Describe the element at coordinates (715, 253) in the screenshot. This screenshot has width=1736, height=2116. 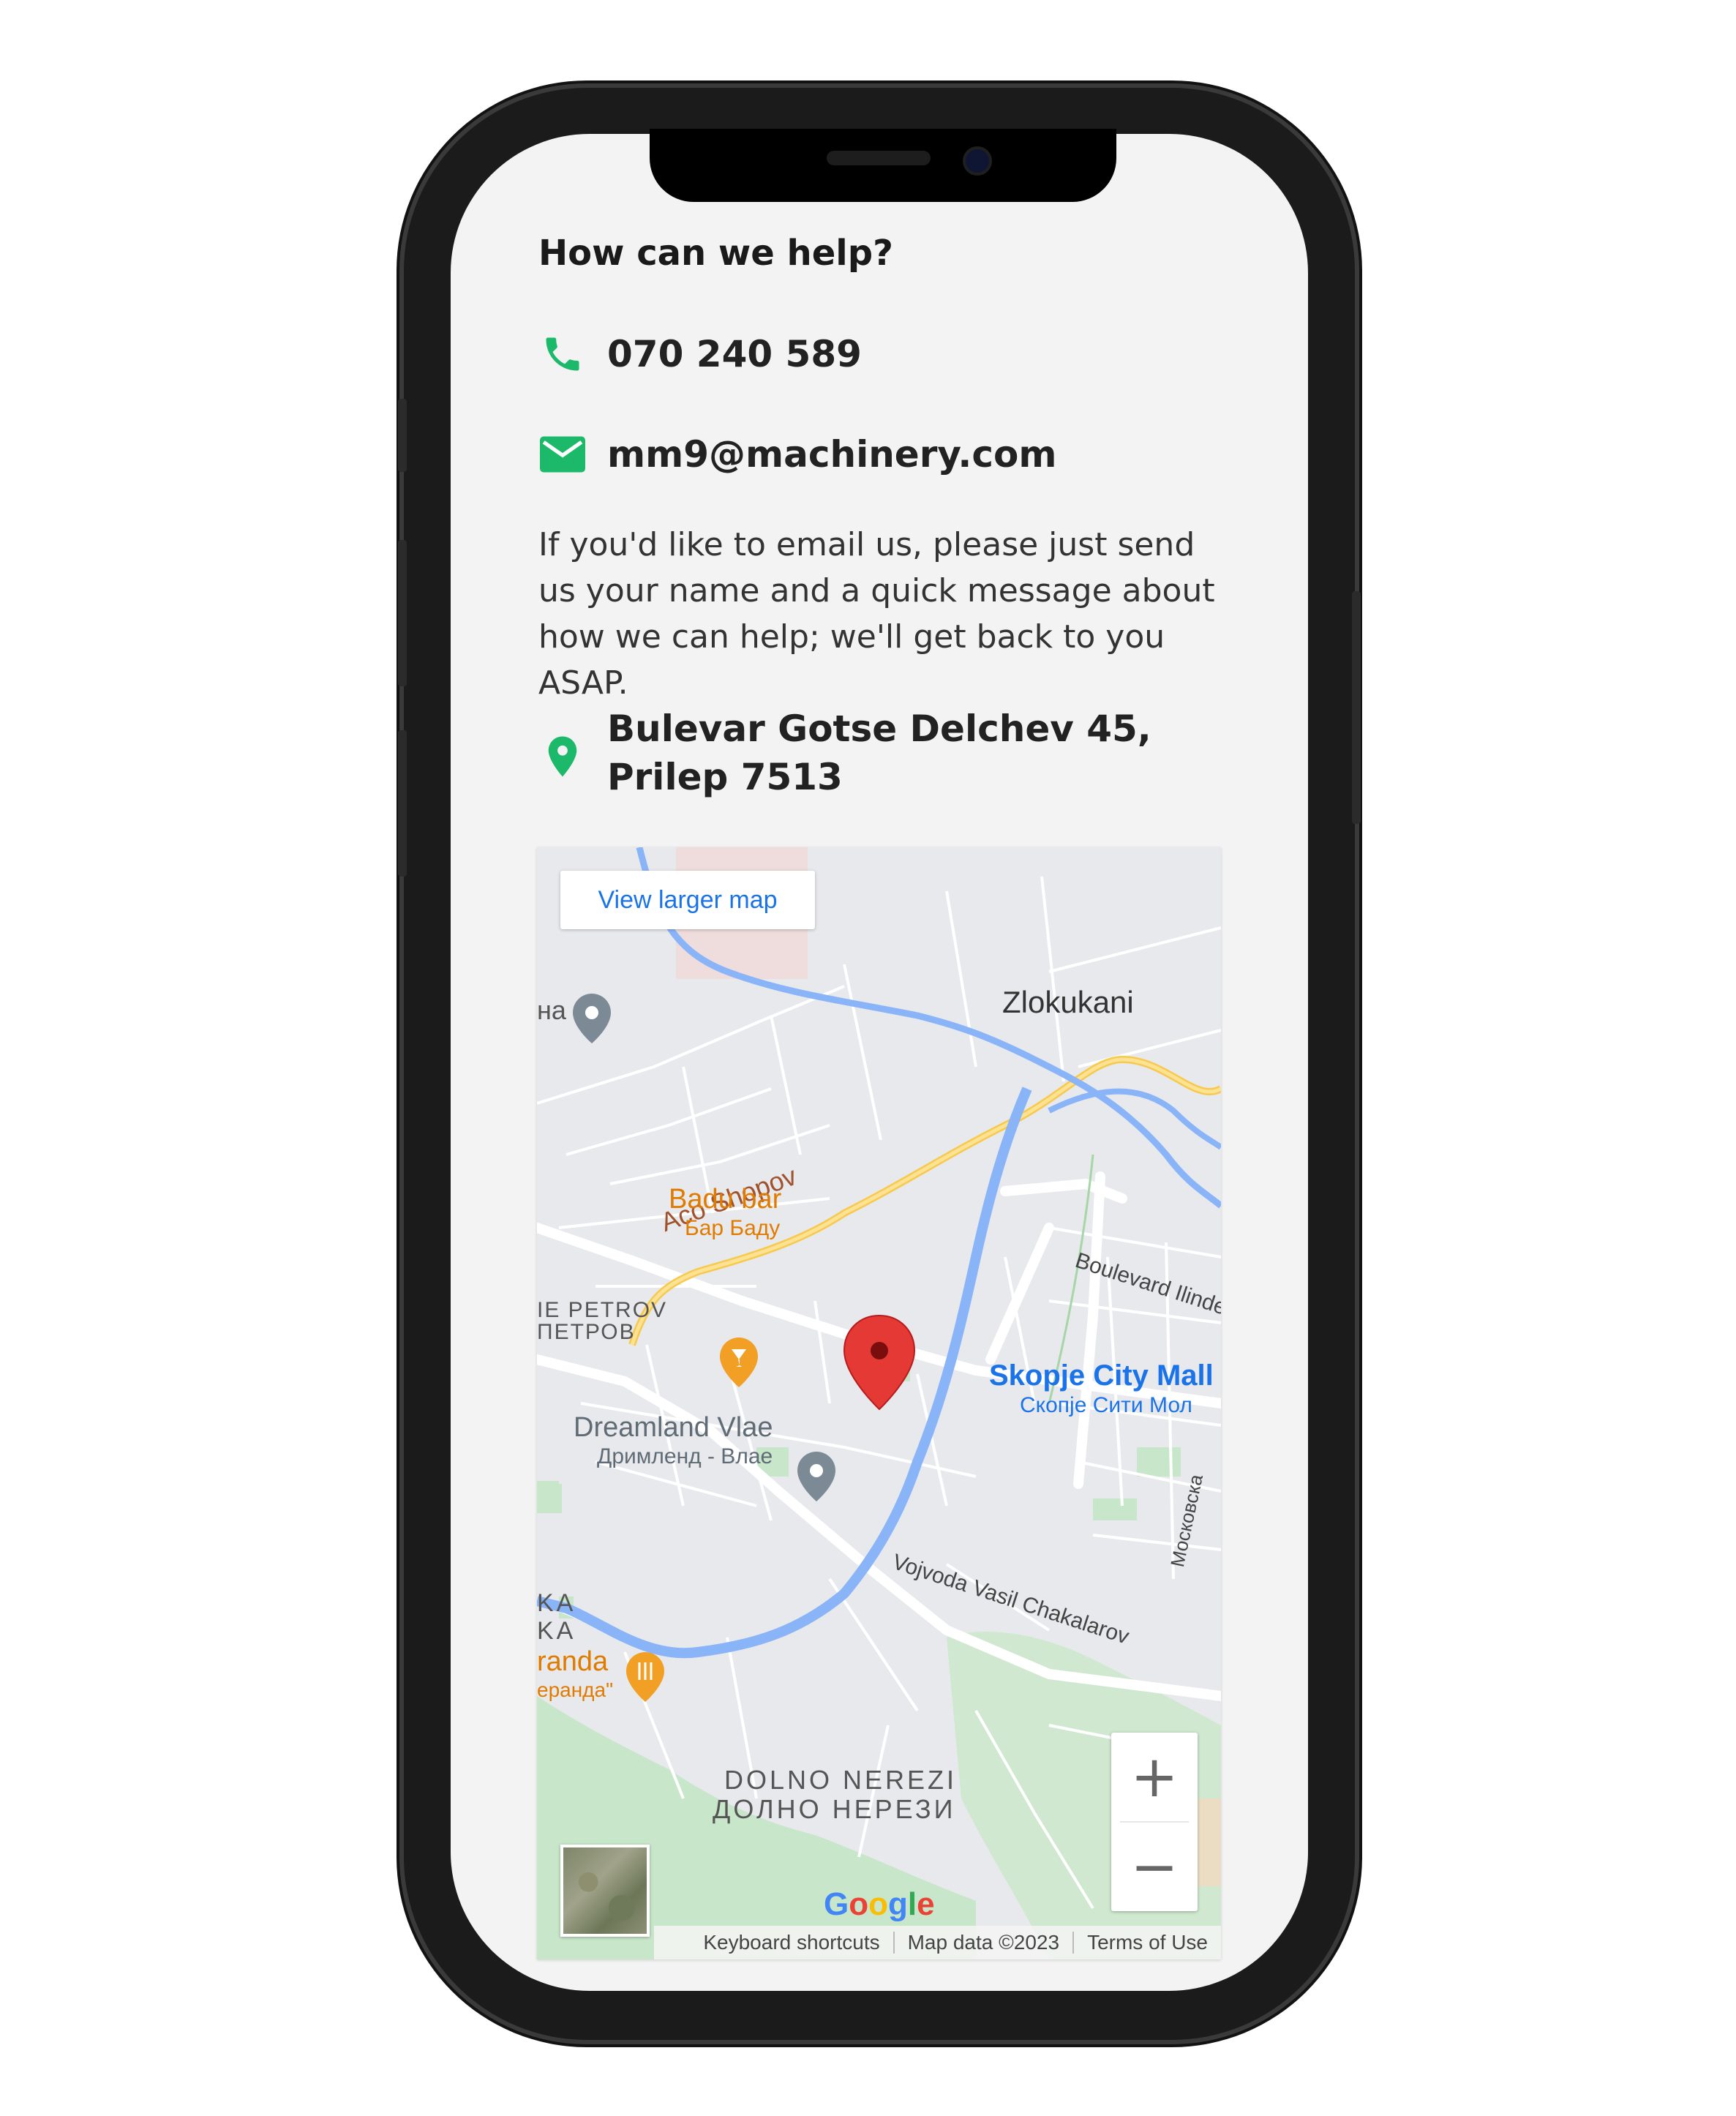
I see `contact-heading: How can we help?` at that location.